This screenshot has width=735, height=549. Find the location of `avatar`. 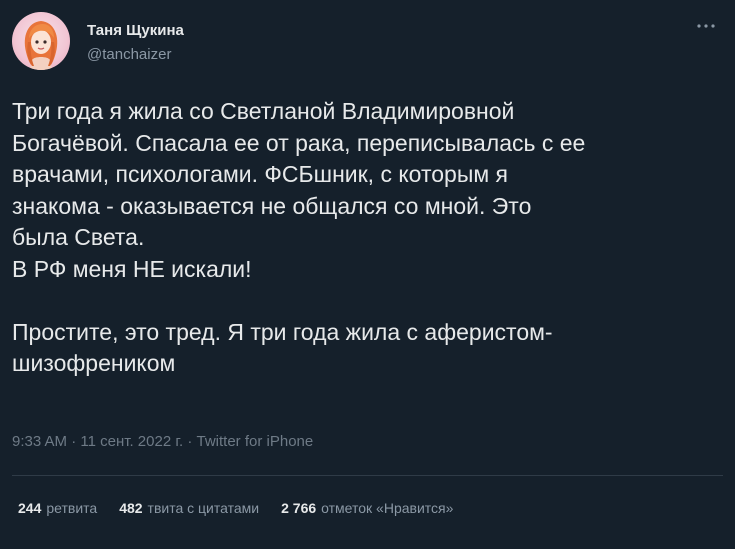

avatar is located at coordinates (41, 41).